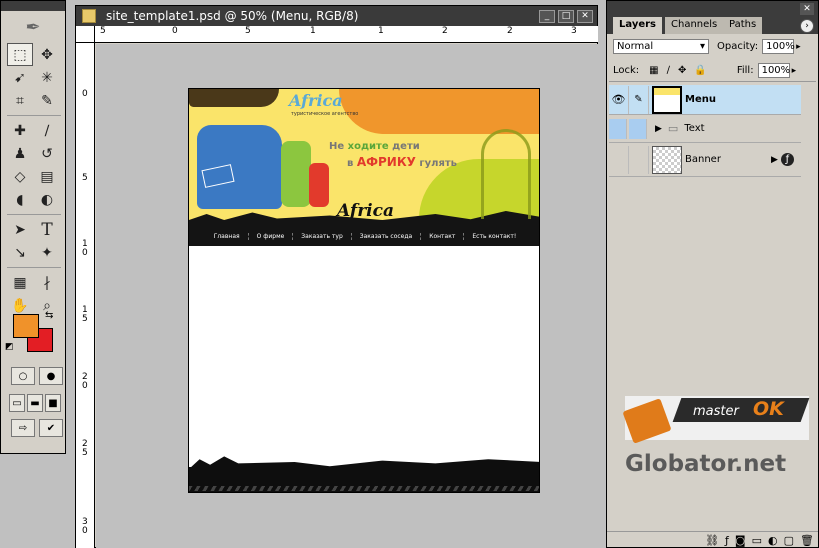 The height and width of the screenshot is (548, 819). I want to click on lock-all-icon: 🔒, so click(700, 70).